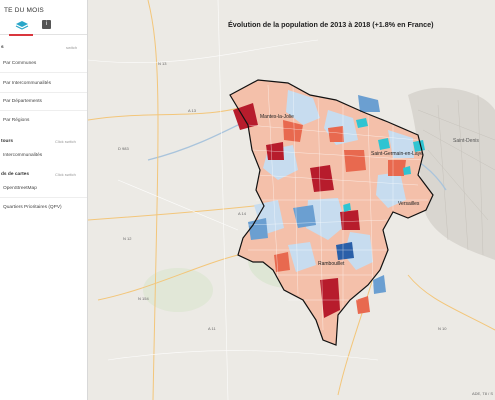  What do you see at coordinates (15, 174) in the screenshot?
I see `section-head-fonds: ds de cartes` at bounding box center [15, 174].